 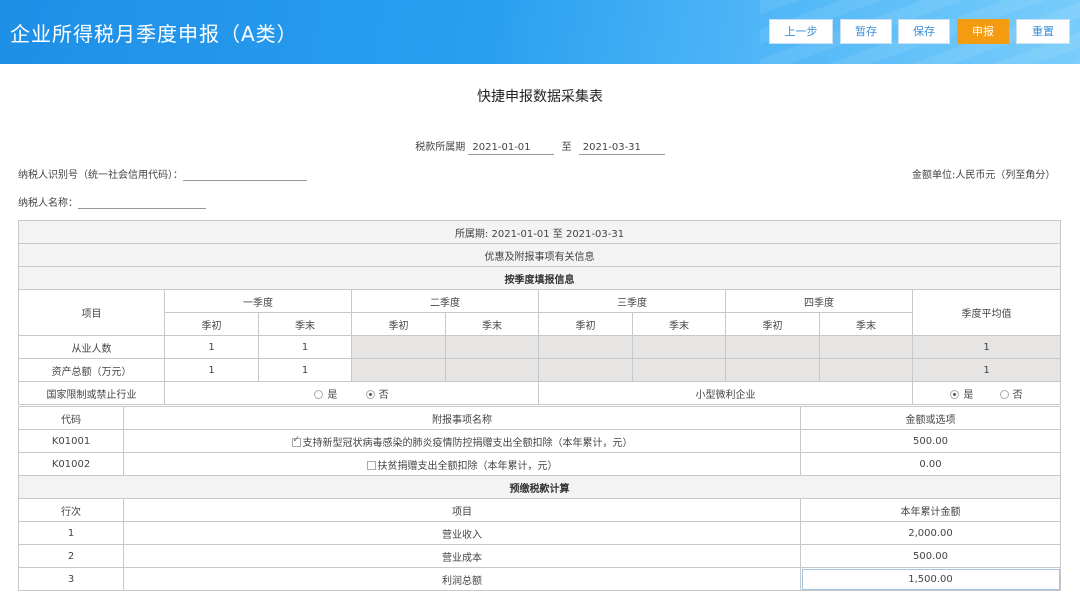 What do you see at coordinates (100, 175) in the screenshot?
I see `taxpayer-id-label: 纳税人识别号（统一社会信用代码）：` at bounding box center [100, 175].